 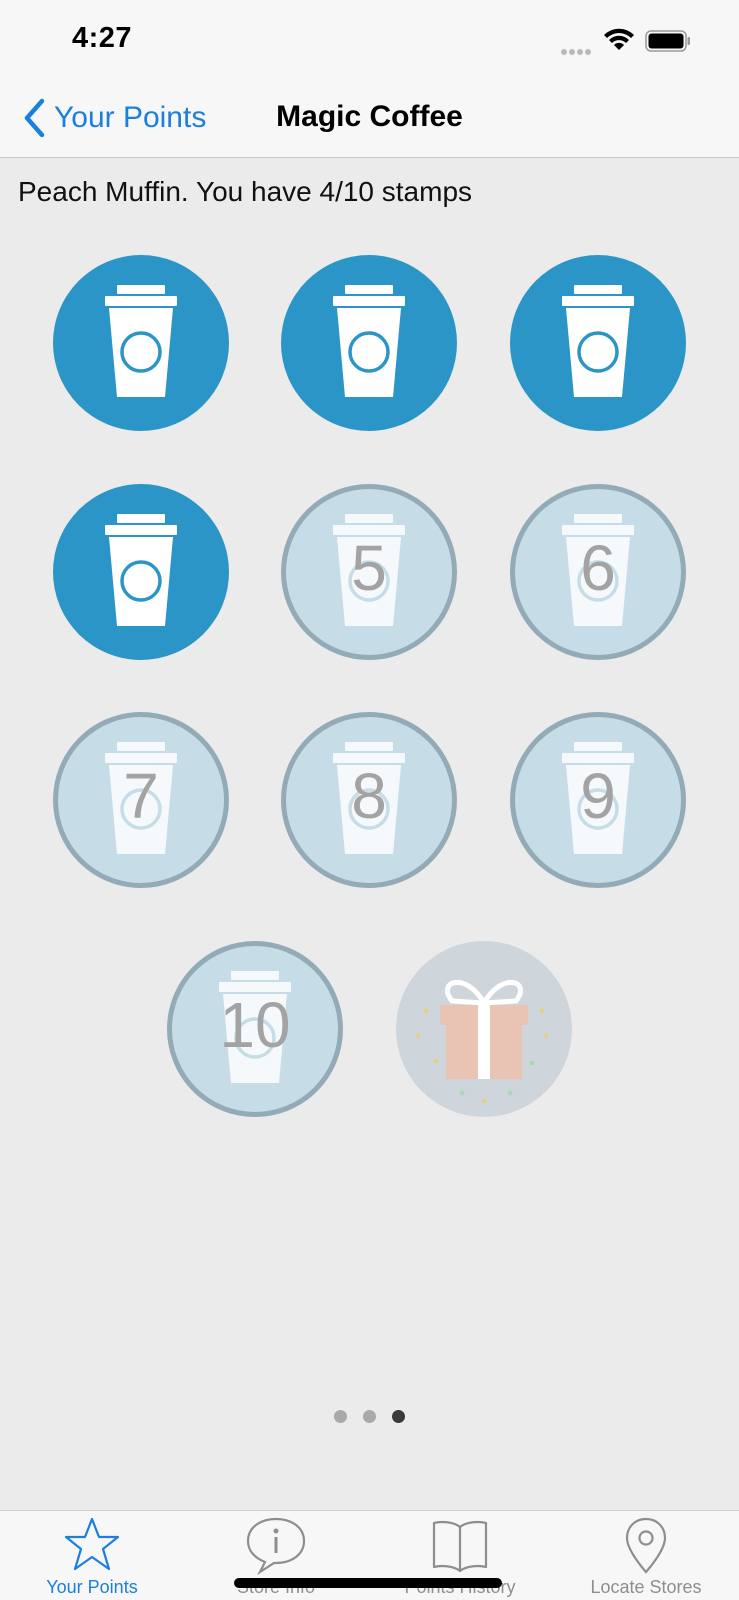 I want to click on book-icon, so click(x=460, y=1546).